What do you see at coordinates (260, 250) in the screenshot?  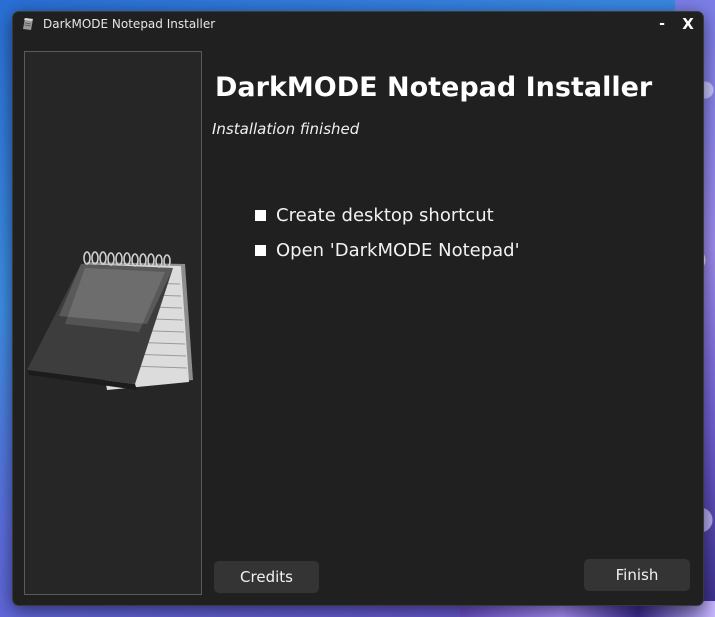 I see `open-notepad-checkbox` at bounding box center [260, 250].